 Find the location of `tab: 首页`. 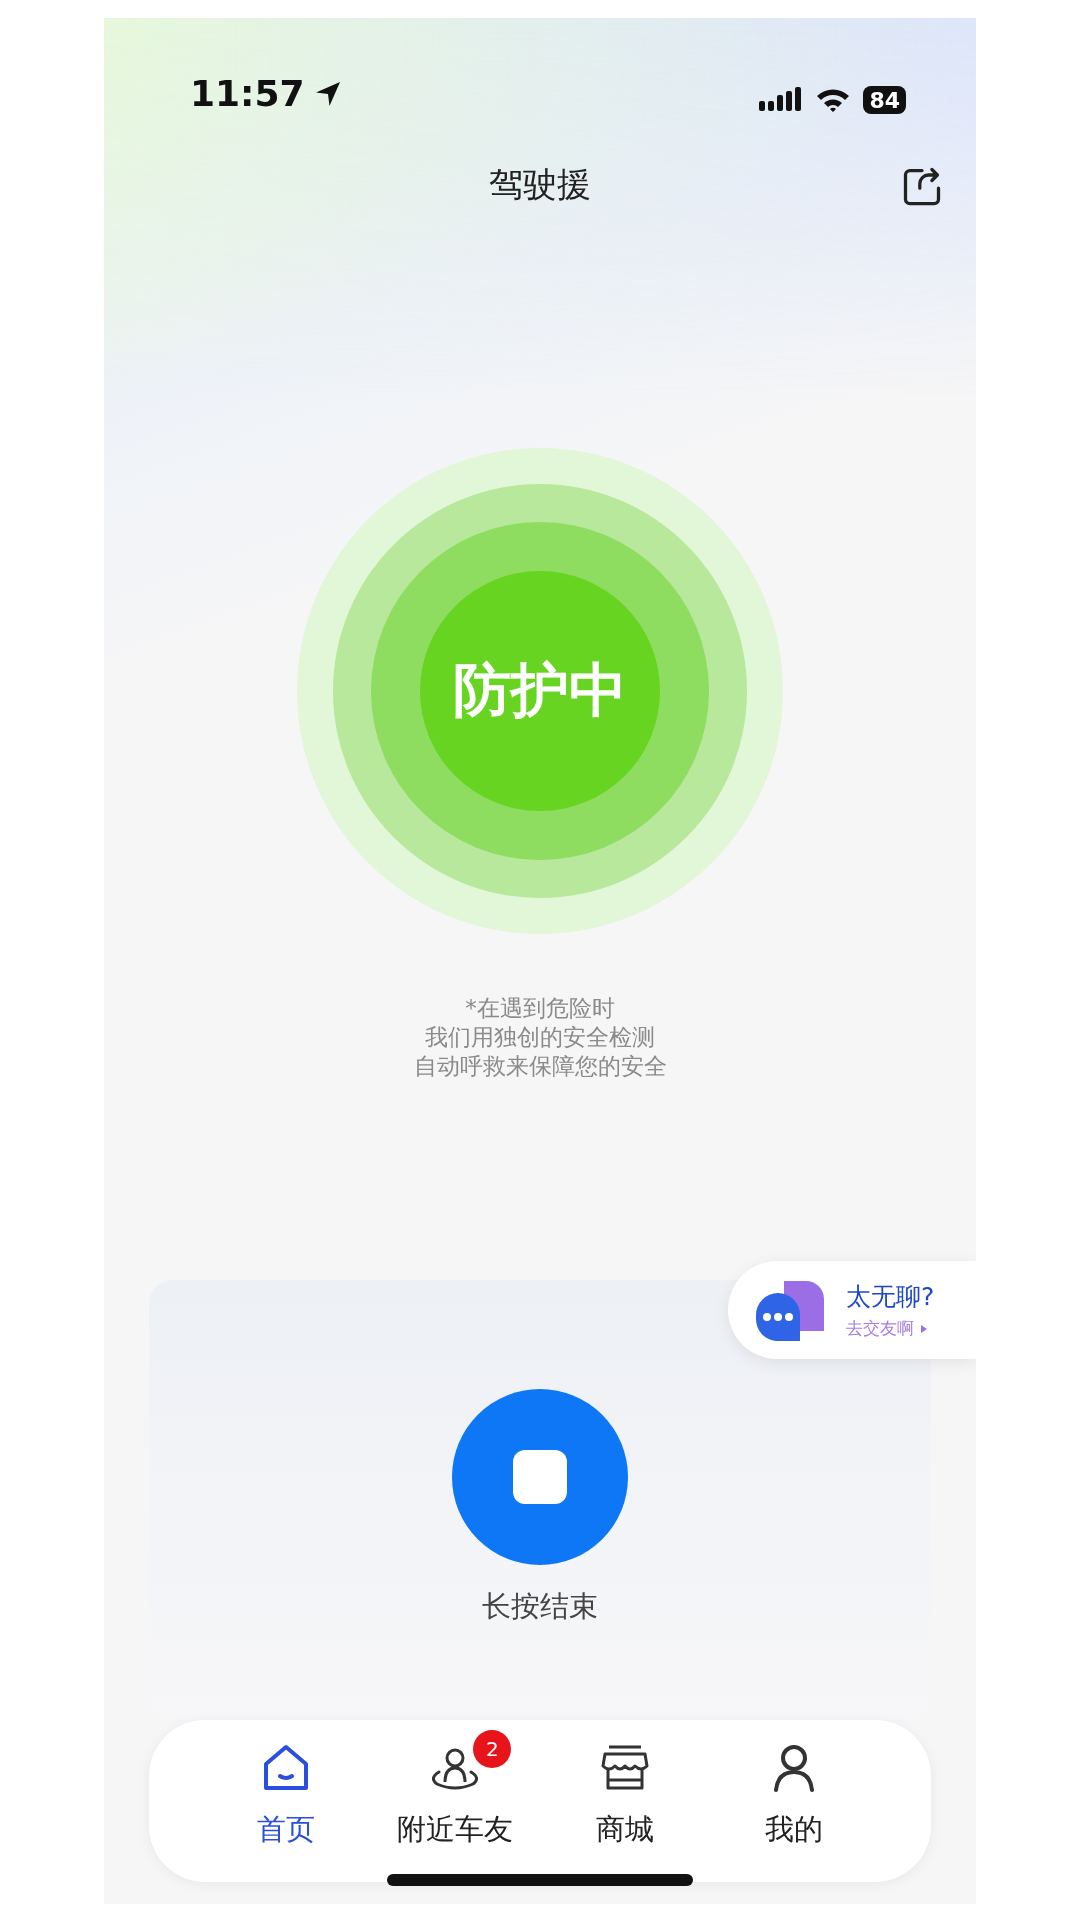

tab: 首页 is located at coordinates (285, 1789).